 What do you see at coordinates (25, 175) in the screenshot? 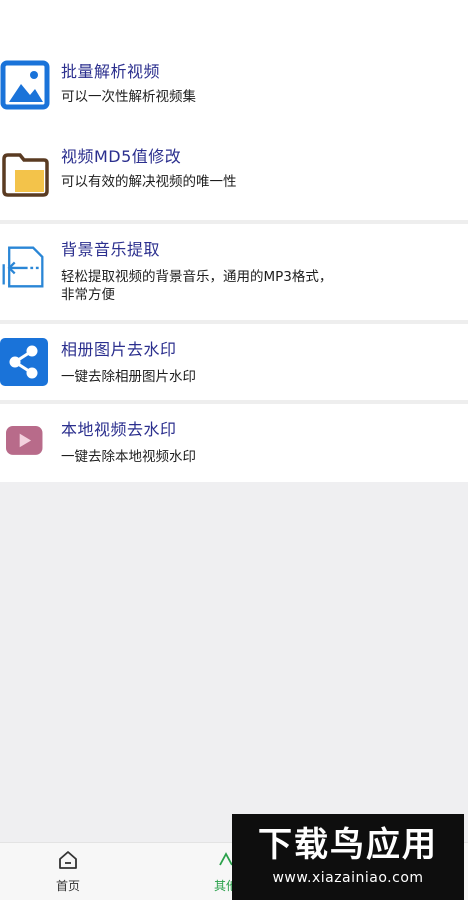
I see `folder-icon` at bounding box center [25, 175].